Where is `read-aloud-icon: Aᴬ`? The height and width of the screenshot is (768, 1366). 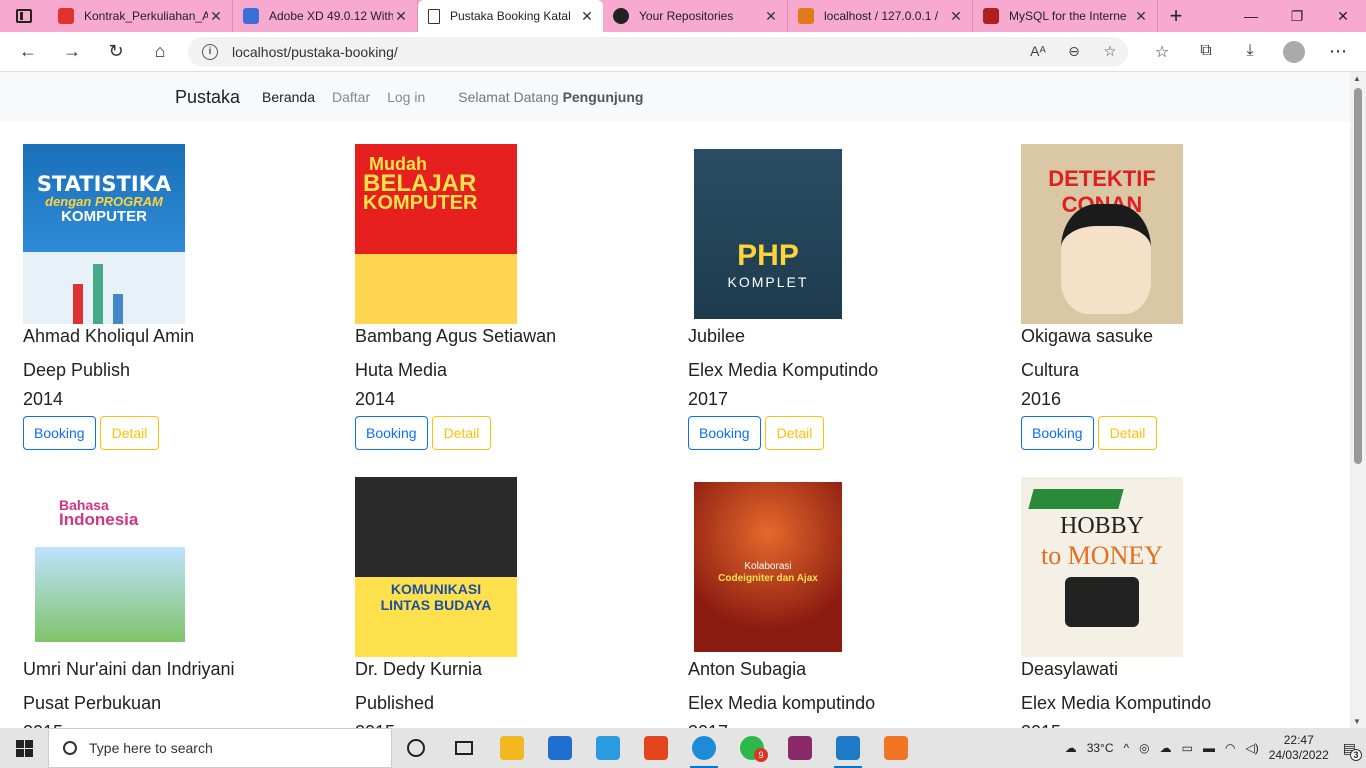 read-aloud-icon: Aᴬ is located at coordinates (1038, 51).